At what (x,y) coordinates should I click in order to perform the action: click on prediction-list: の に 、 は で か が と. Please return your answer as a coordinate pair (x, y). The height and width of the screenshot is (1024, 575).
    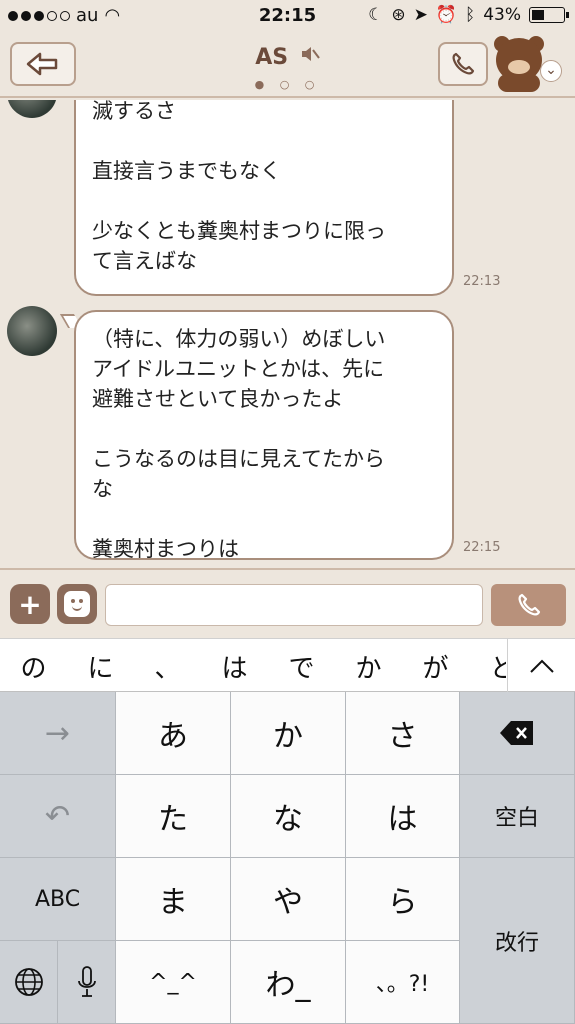
    Looking at the image, I should click on (253, 666).